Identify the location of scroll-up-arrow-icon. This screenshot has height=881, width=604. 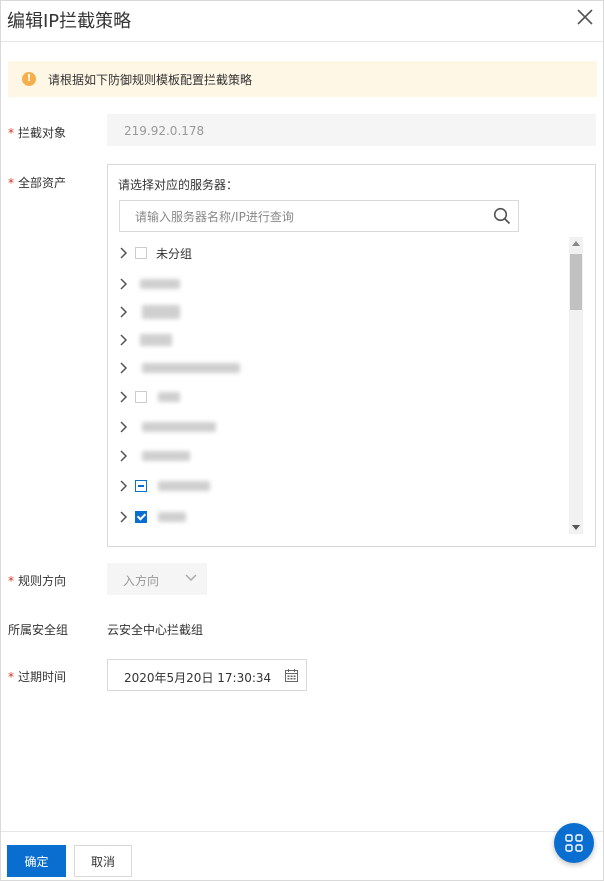
(576, 243).